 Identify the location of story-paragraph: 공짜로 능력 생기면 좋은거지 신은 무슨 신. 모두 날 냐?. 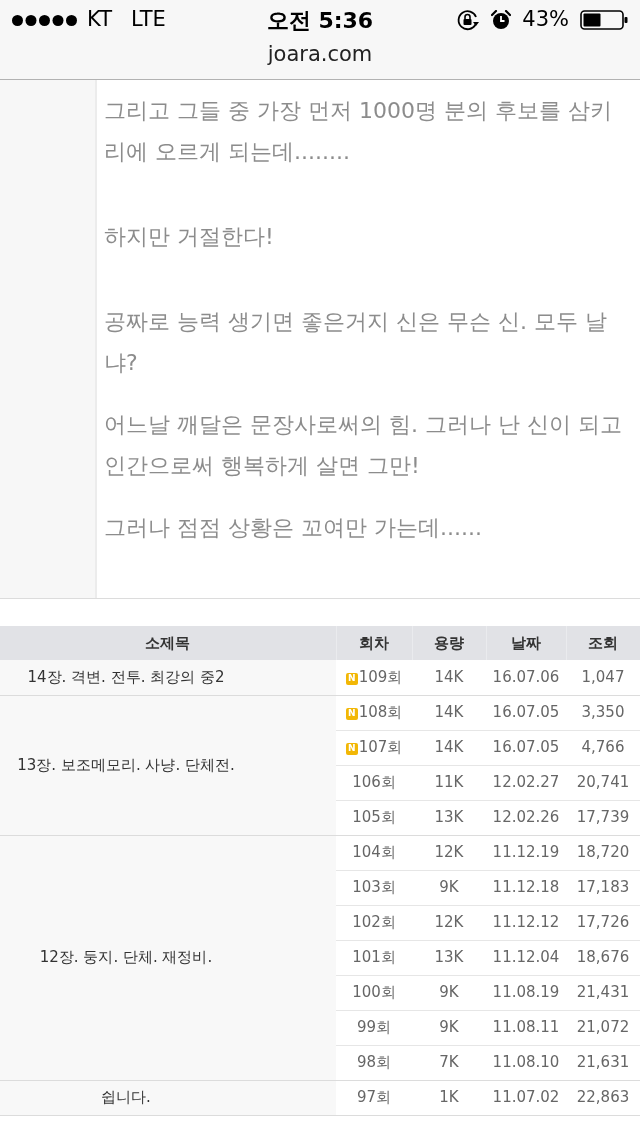
(356, 342).